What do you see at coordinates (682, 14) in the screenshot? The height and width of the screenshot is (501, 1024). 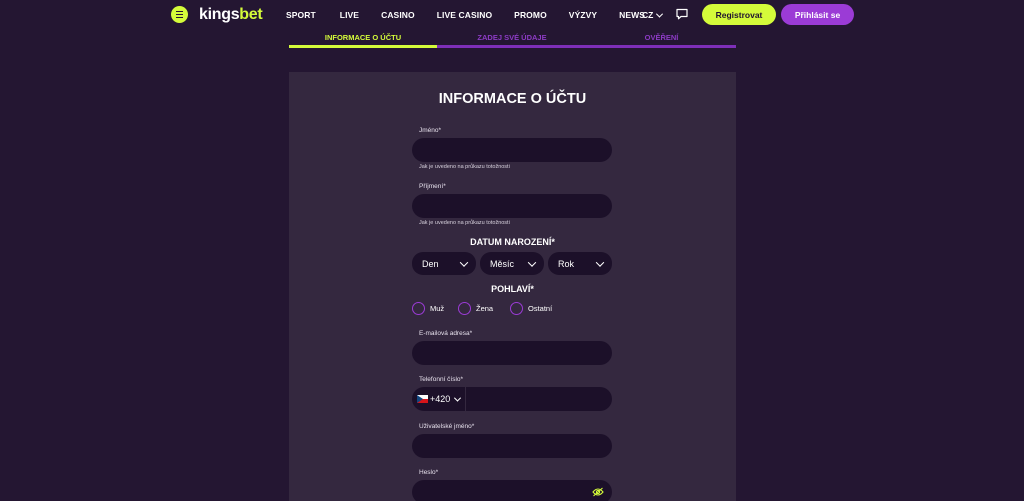 I see `chat-icon` at bounding box center [682, 14].